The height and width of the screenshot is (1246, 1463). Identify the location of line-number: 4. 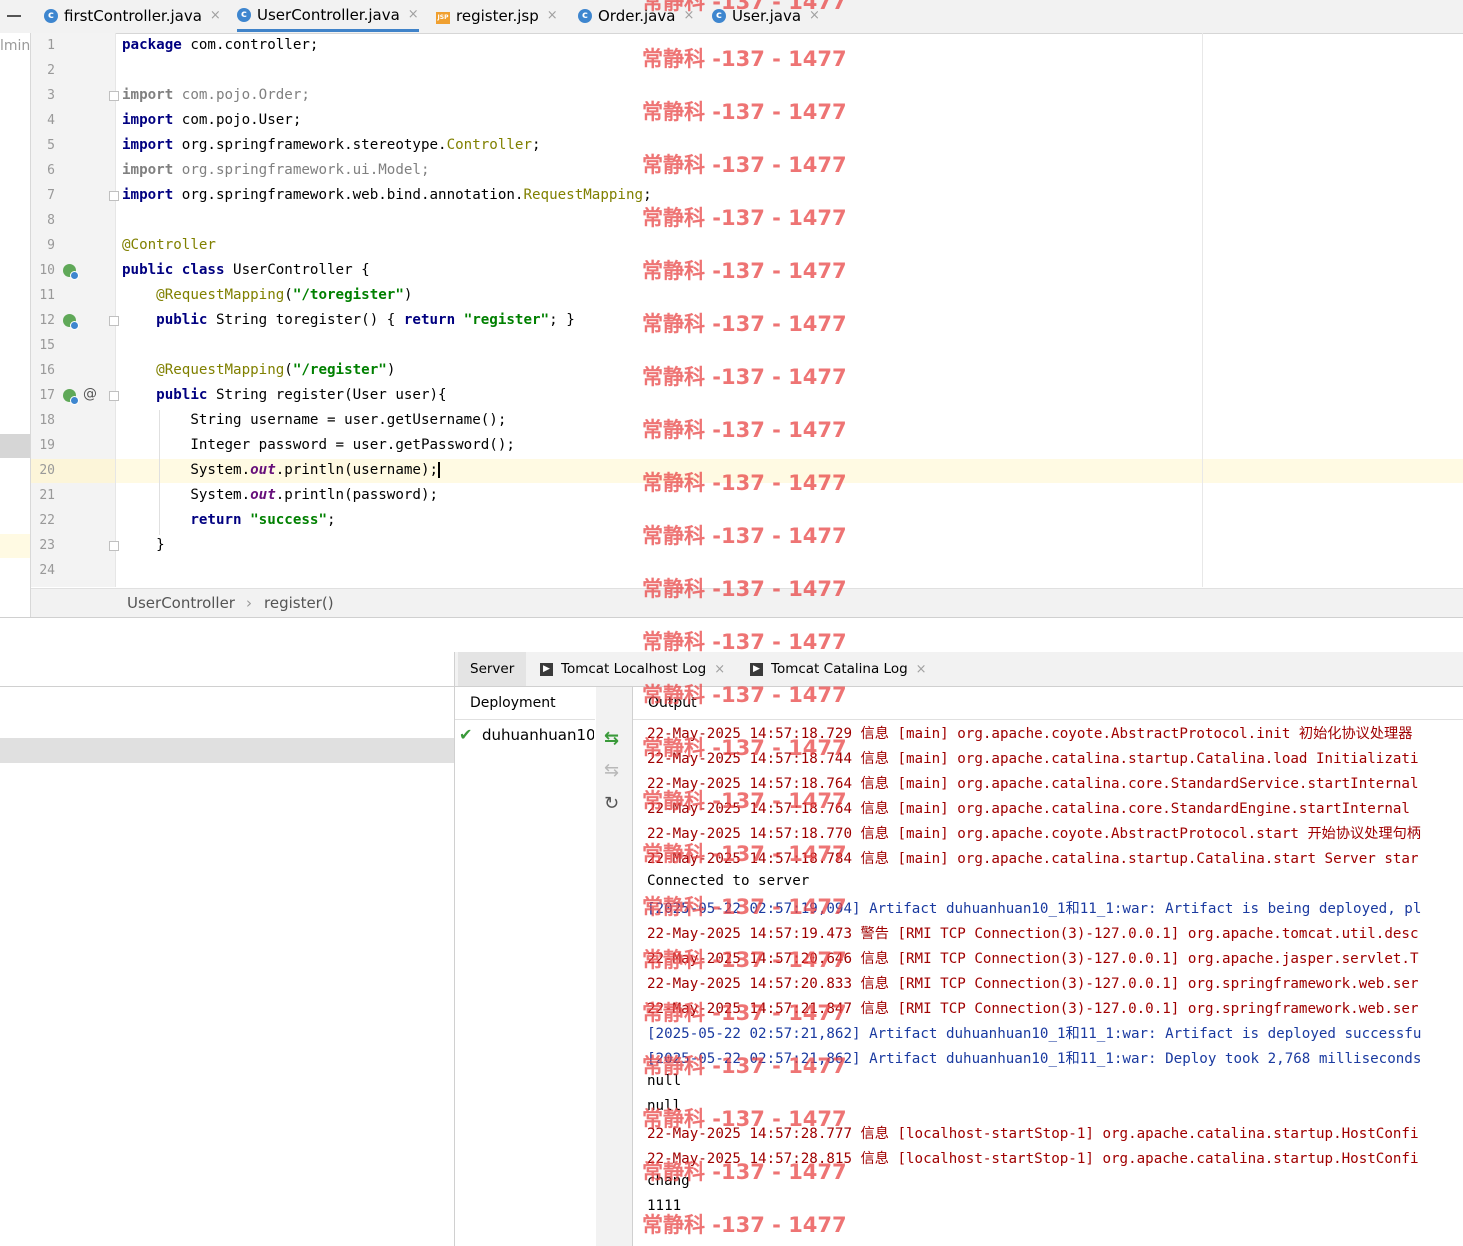
(51, 120).